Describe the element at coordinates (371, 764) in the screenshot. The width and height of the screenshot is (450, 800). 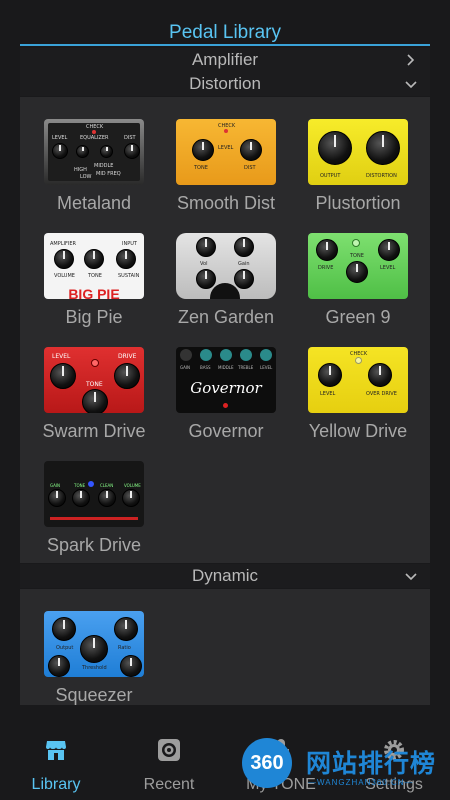
I see `watermark-text: 网站排行榜` at that location.